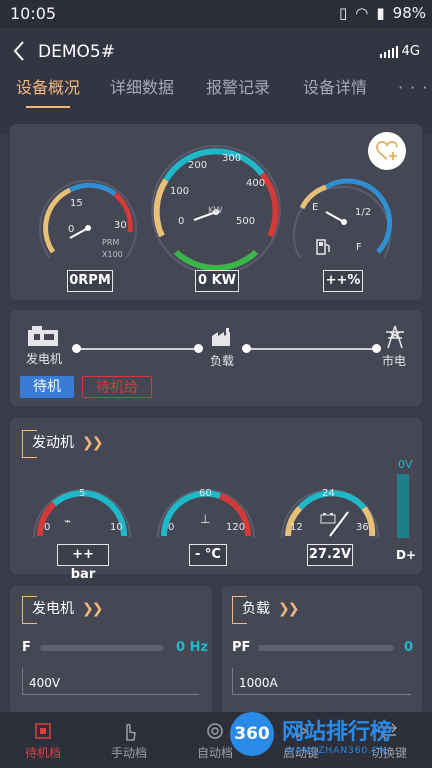  Describe the element at coordinates (131, 732) in the screenshot. I see `hand-pointer-icon` at that location.